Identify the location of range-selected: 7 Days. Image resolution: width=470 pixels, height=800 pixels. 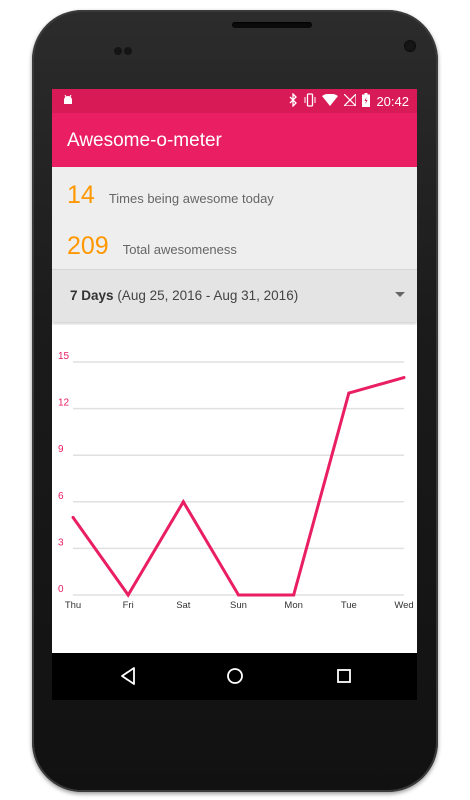
(92, 295).